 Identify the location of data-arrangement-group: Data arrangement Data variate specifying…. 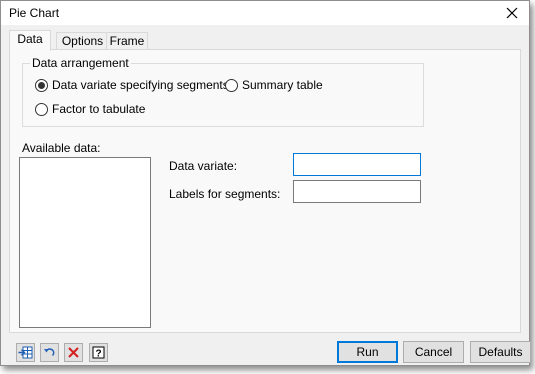
(223, 91).